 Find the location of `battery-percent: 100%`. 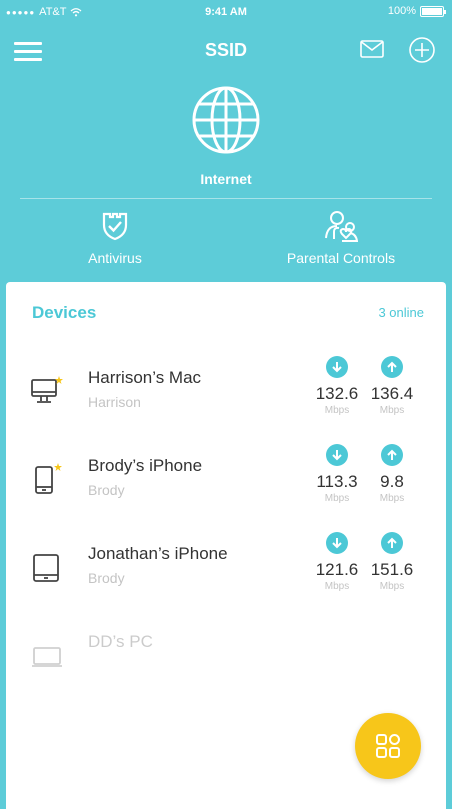

battery-percent: 100% is located at coordinates (401, 11).